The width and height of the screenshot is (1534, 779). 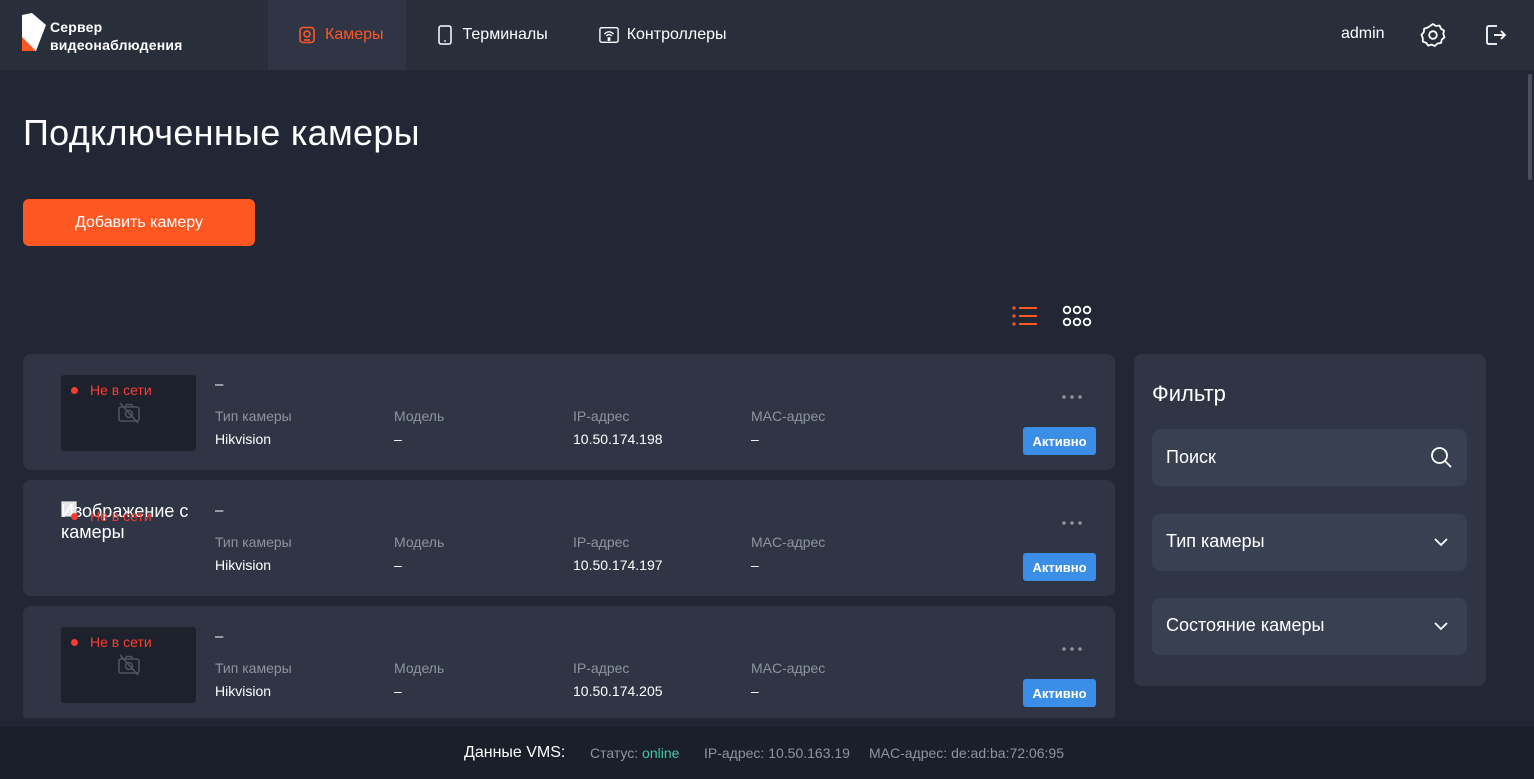 What do you see at coordinates (307, 35) in the screenshot?
I see `camera-icon` at bounding box center [307, 35].